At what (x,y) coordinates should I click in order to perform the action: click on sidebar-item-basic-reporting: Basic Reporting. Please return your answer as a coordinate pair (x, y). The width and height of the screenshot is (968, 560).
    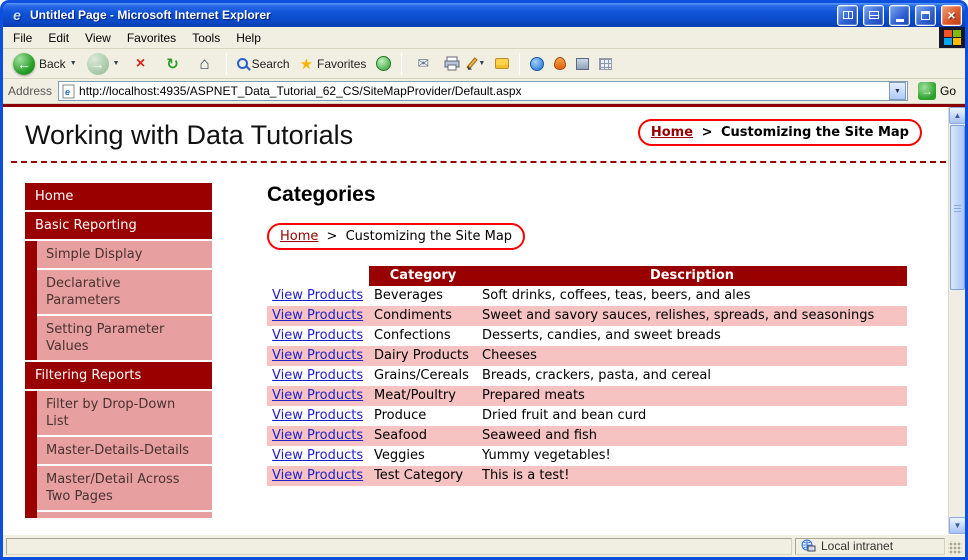
    Looking at the image, I should click on (118, 225).